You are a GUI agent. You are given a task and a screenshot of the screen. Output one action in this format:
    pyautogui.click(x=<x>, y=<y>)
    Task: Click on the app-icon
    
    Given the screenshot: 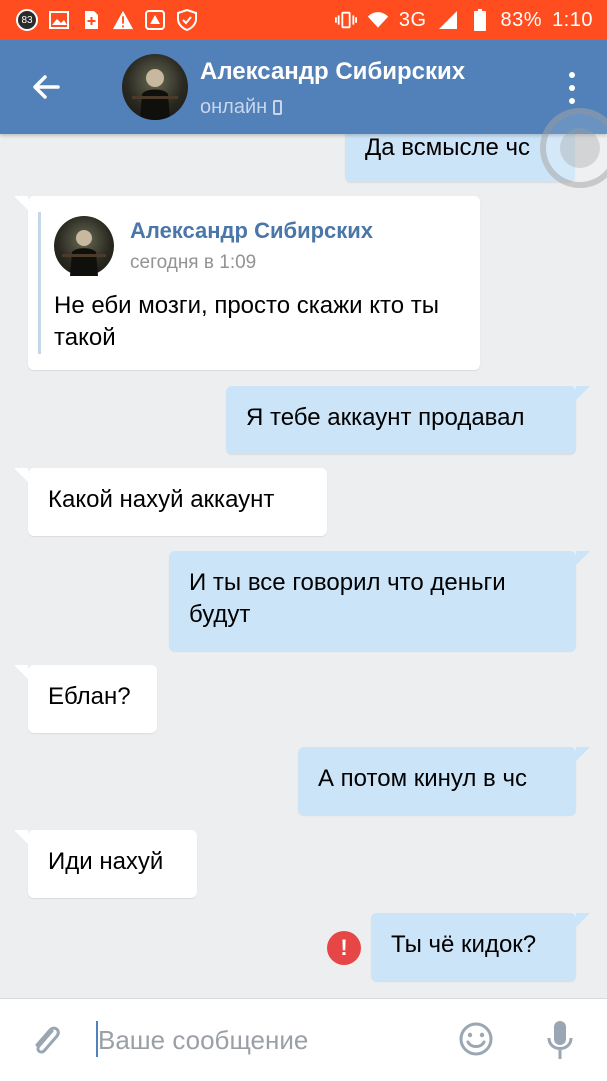 What is the action you would take?
    pyautogui.click(x=155, y=20)
    